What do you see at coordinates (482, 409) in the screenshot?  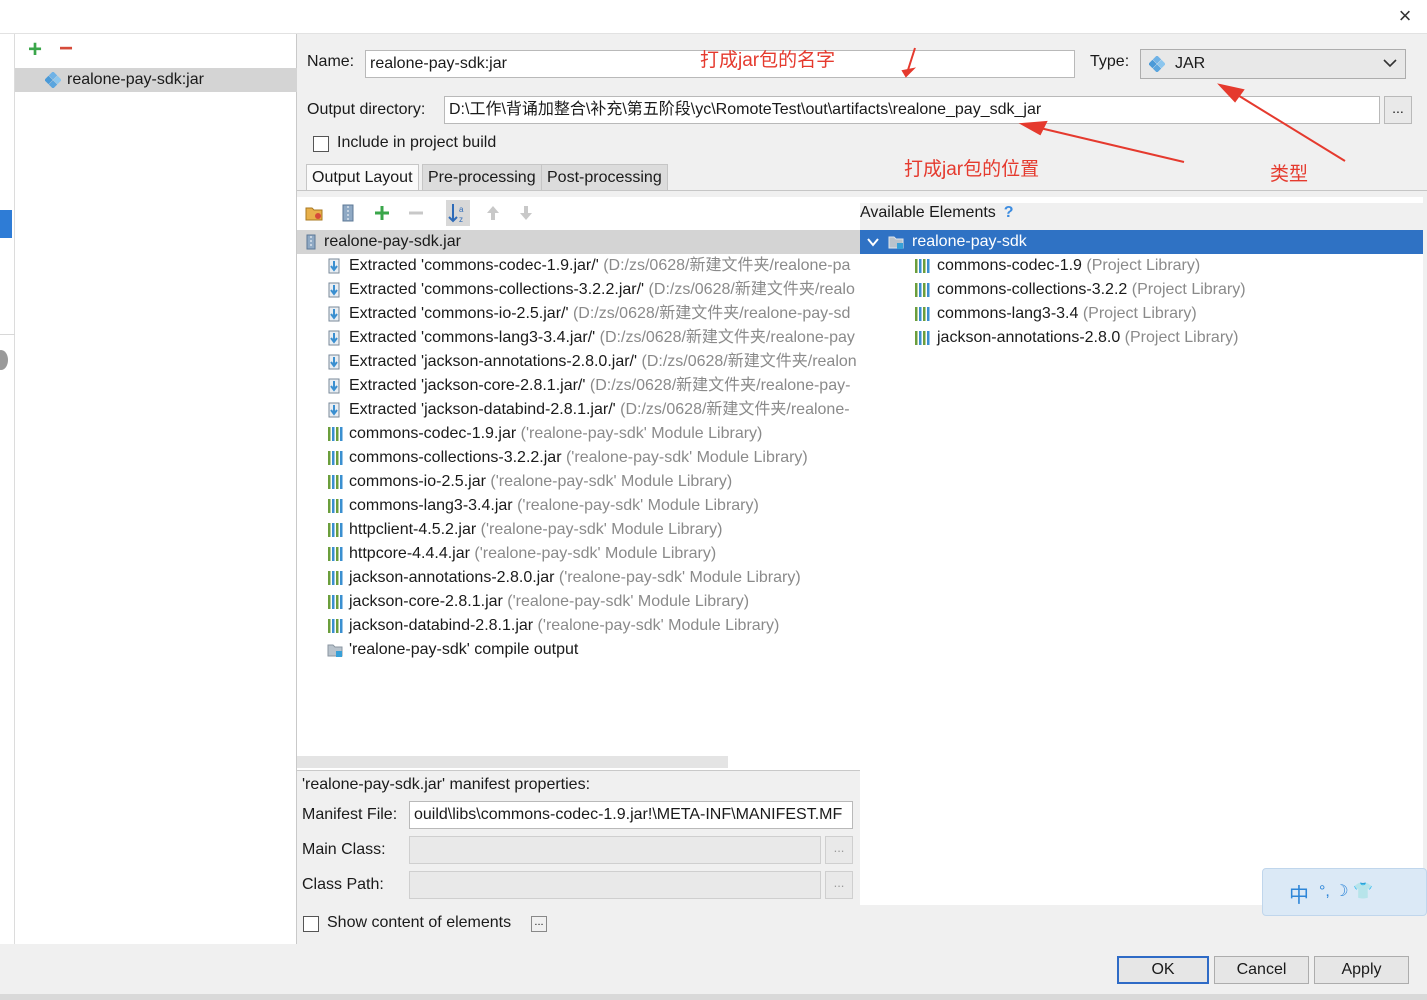 I see `tree-row-extracted-name: Extracted 'jackson-databind-2.8.1.jar/'` at bounding box center [482, 409].